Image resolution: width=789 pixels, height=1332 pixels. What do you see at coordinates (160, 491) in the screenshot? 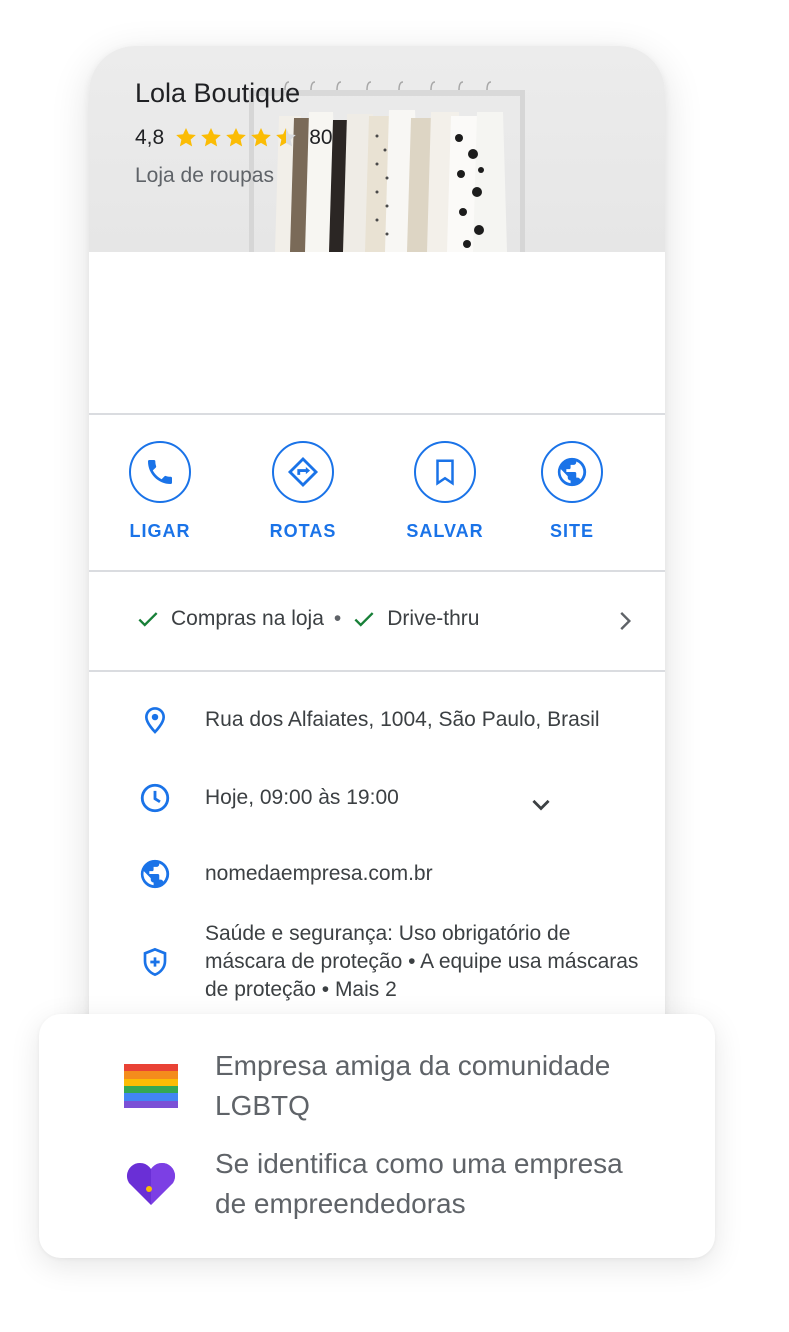
I see `call-button: LIGAR` at bounding box center [160, 491].